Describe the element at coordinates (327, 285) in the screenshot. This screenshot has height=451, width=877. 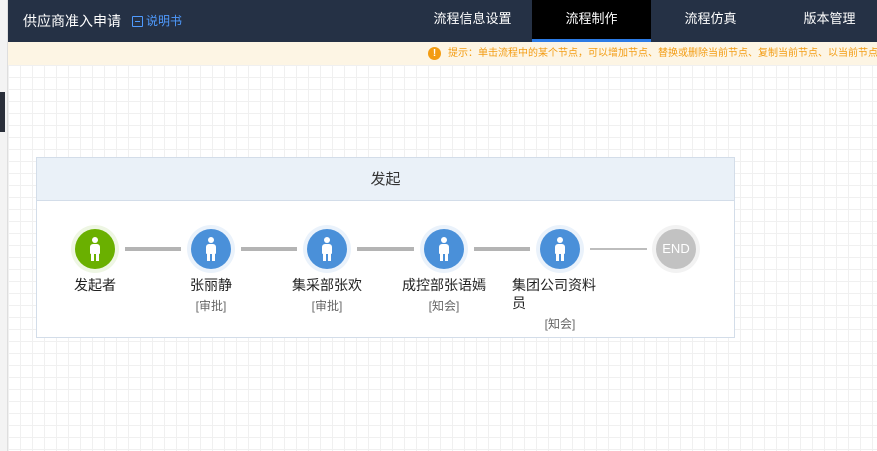
I see `node-name: 集采部张欢` at that location.